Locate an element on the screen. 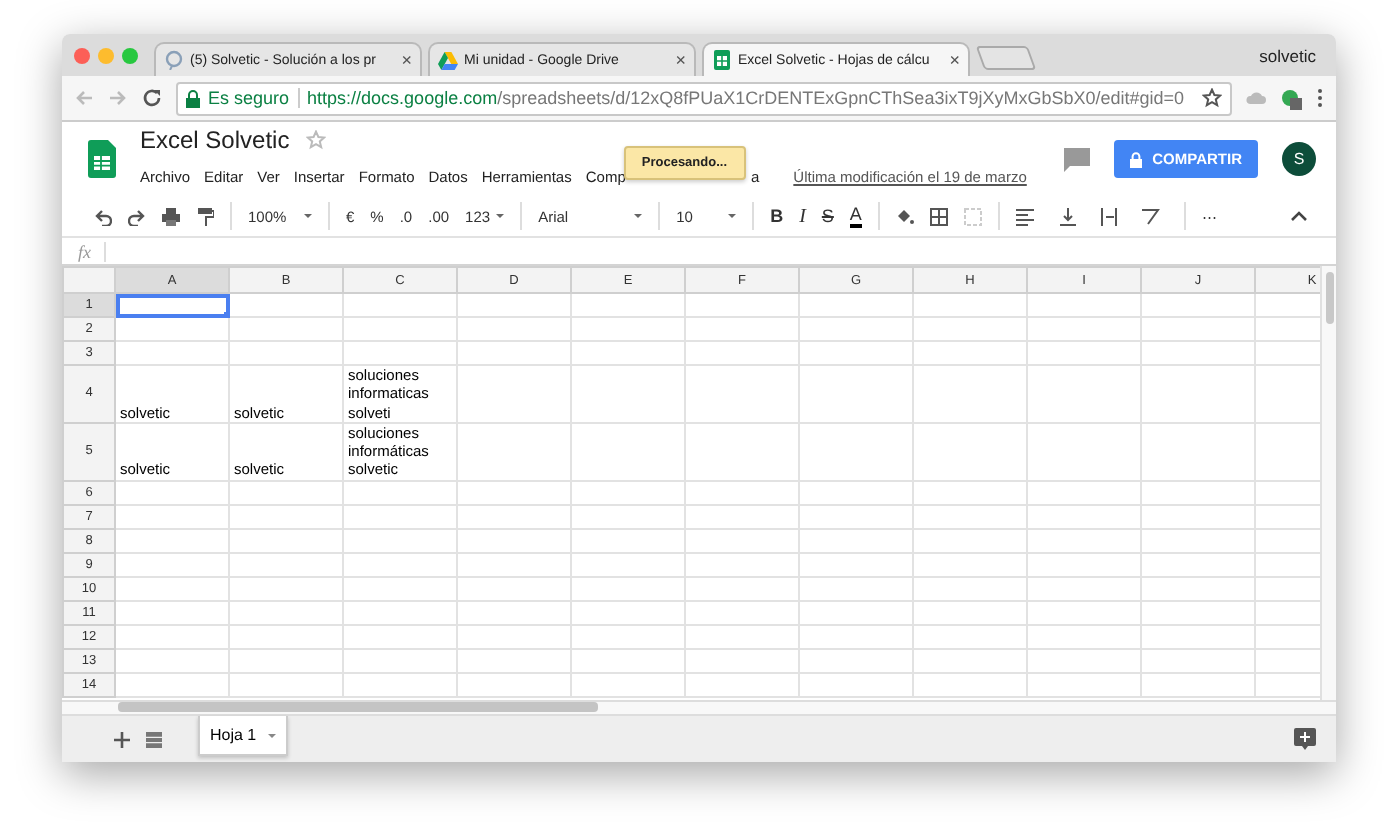 The image size is (1400, 840). sheet-tab: Hoja 1 is located at coordinates (243, 736).